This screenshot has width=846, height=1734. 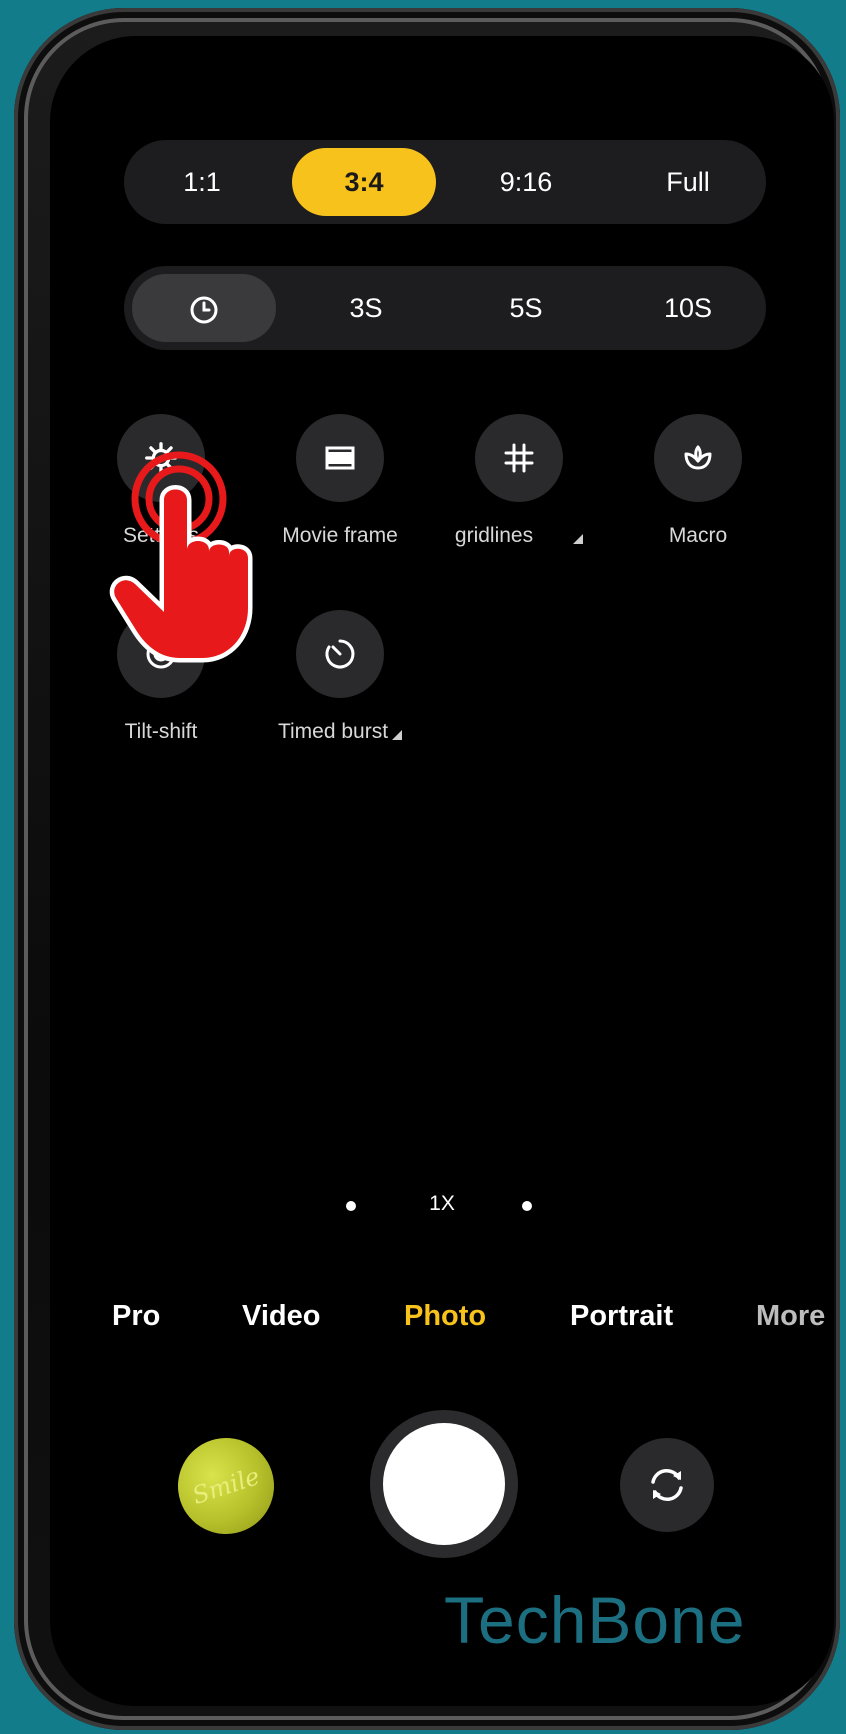 I want to click on switch-camera-button, so click(x=667, y=1485).